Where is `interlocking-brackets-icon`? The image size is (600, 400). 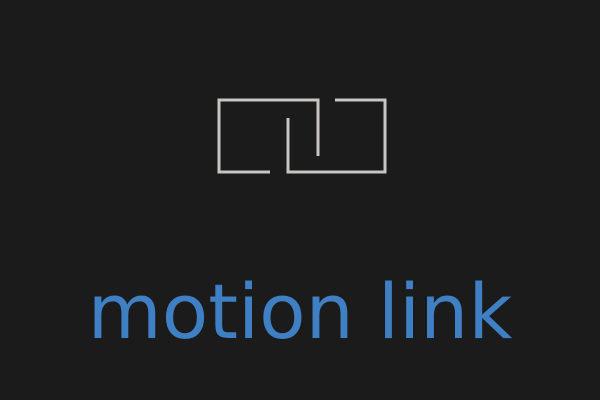
interlocking-brackets-icon is located at coordinates (302, 136).